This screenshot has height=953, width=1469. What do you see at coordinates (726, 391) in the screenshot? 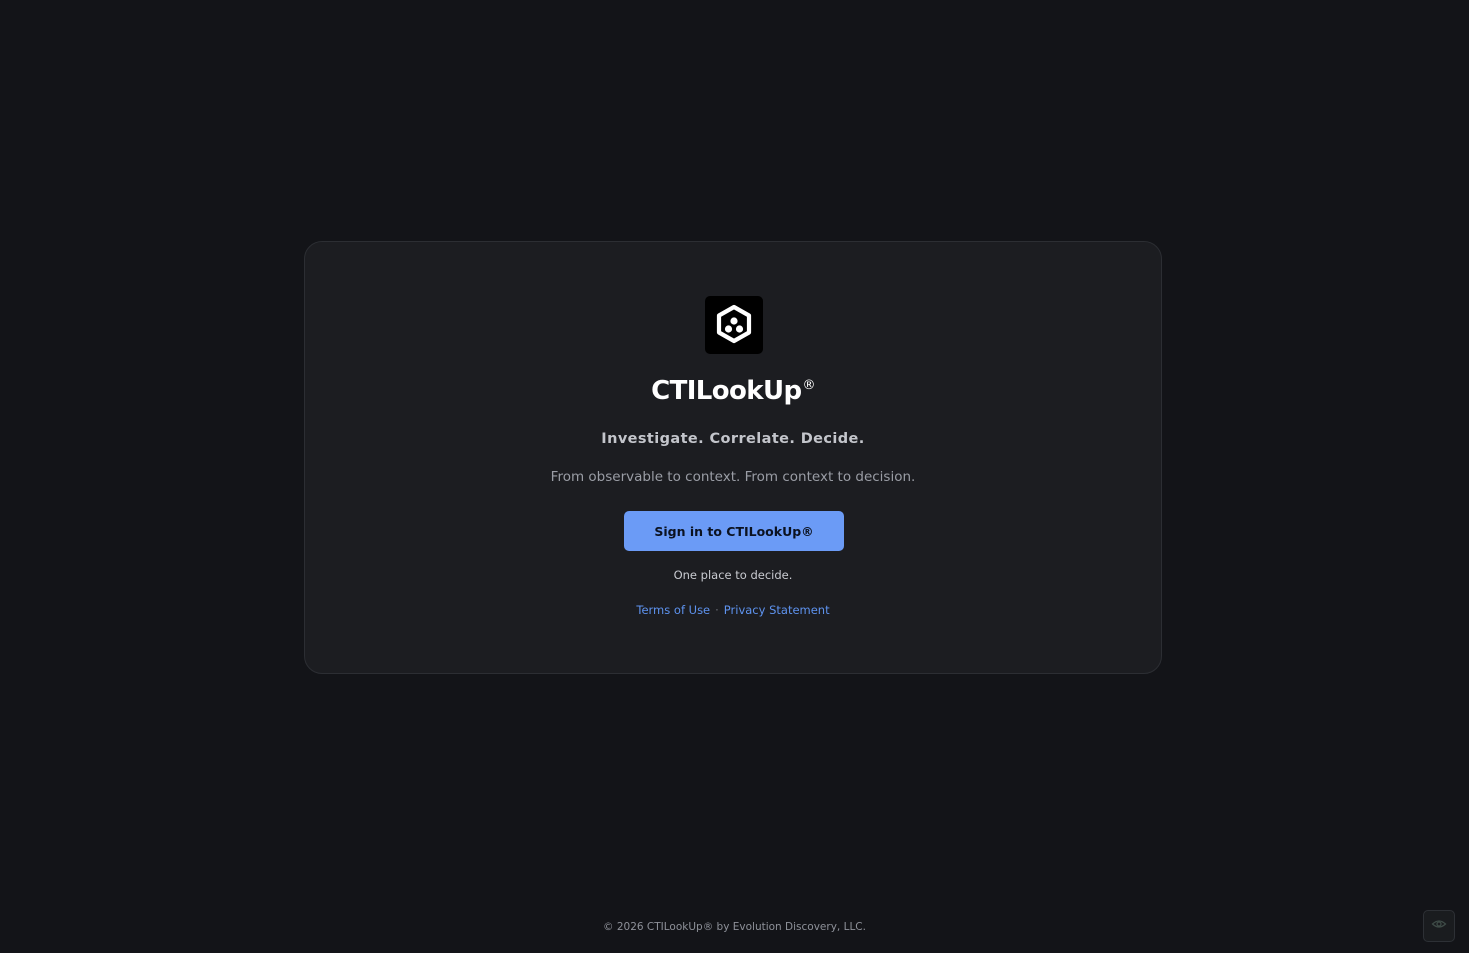
I see `app-name: CTILookUp` at bounding box center [726, 391].